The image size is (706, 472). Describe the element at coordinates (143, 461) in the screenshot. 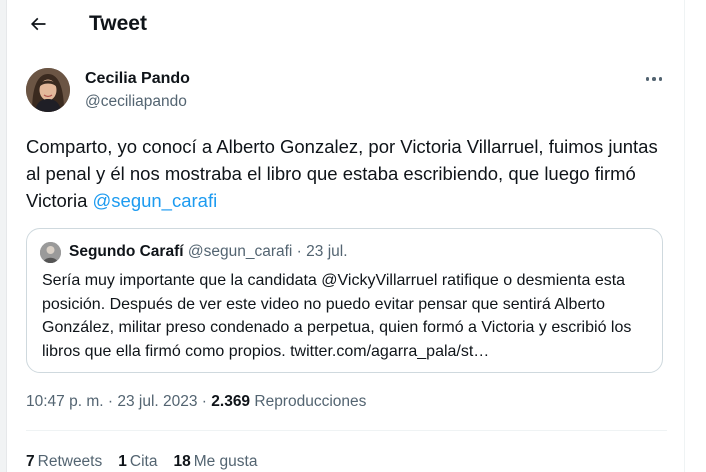

I see `quotes-label: Cita` at that location.